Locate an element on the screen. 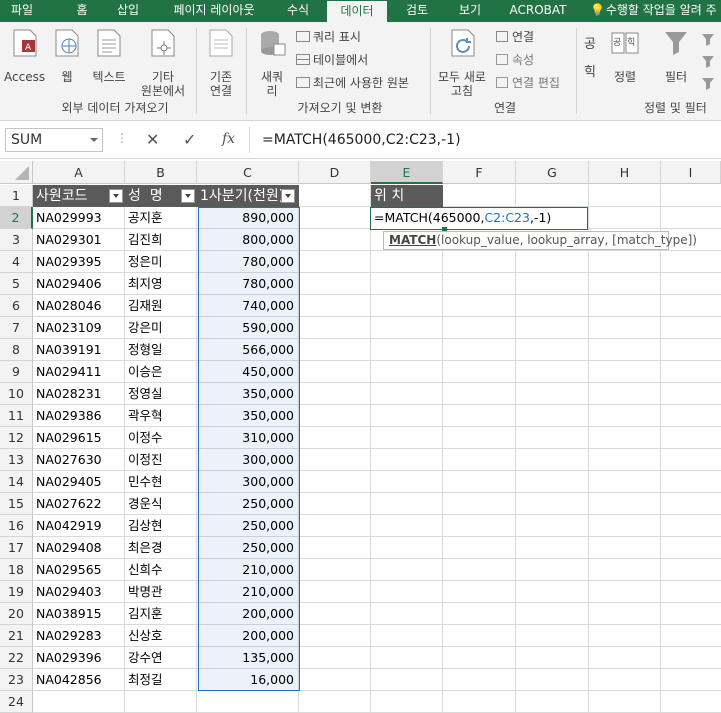  row-header-2: 2 is located at coordinates (16, 218).